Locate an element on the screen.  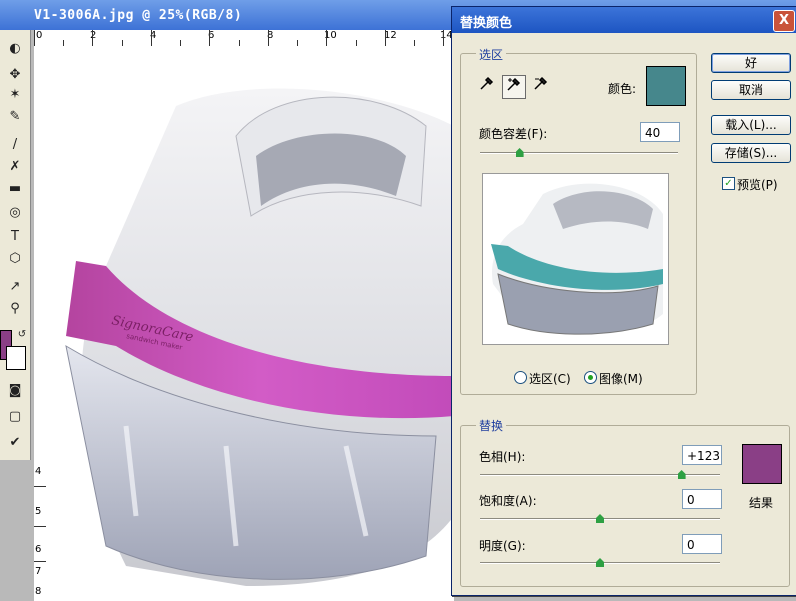
dialog-title: 替换颜色 is located at coordinates (486, 23).